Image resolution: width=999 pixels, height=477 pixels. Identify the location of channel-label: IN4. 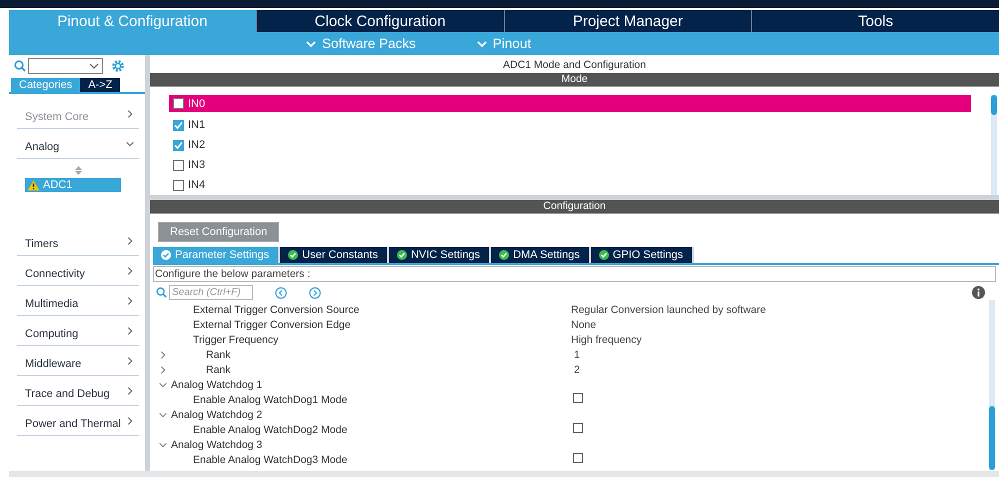
(197, 185).